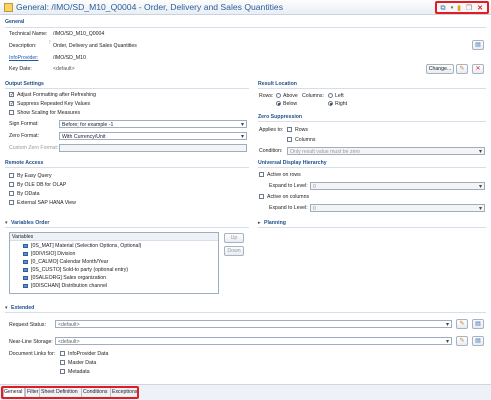 The width and height of the screenshot is (491, 400). Describe the element at coordinates (289, 139) in the screenshot. I see `zs-columns-checkbox` at that location.